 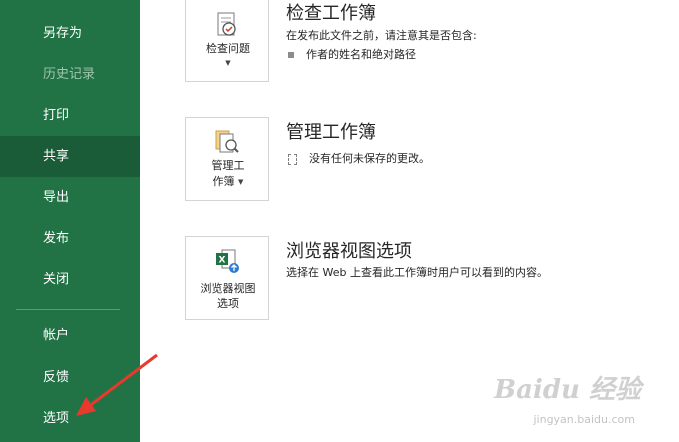 I want to click on watermark-logo: Baidu 经验, so click(x=567, y=390).